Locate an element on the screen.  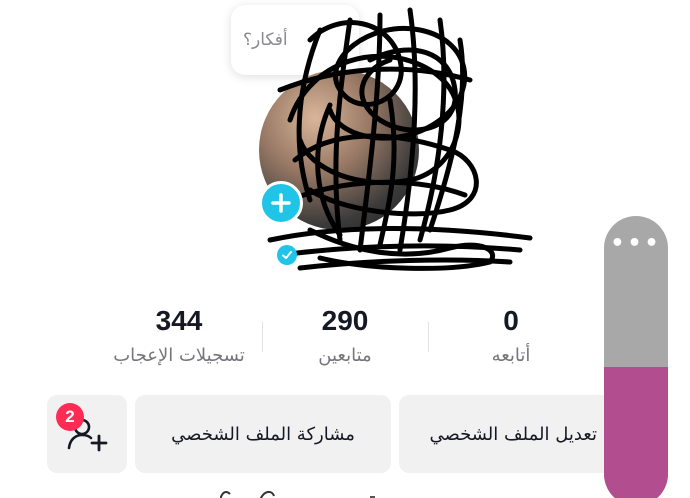
friend-requests-badge: 2 is located at coordinates (70, 417).